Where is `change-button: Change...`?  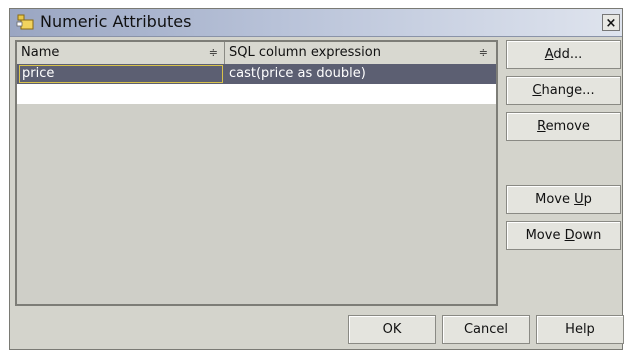
change-button: Change... is located at coordinates (563, 90).